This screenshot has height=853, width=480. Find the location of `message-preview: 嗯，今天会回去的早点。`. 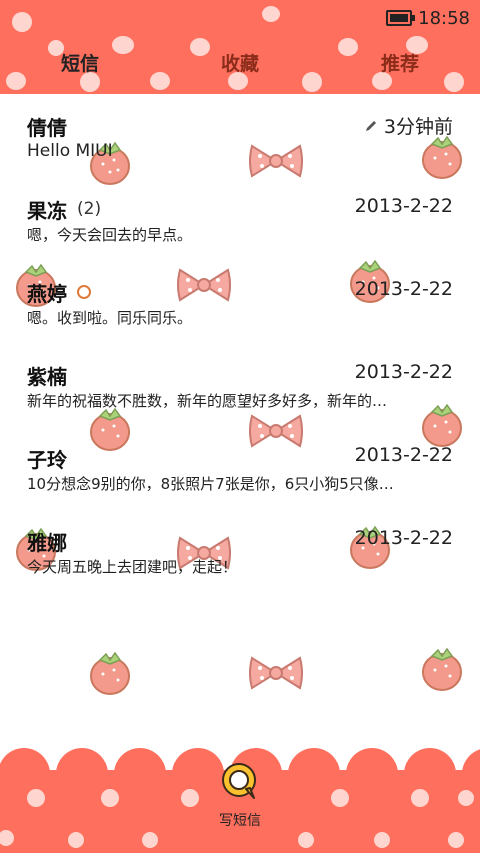

message-preview: 嗯，今天会回去的早点。 is located at coordinates (110, 235).